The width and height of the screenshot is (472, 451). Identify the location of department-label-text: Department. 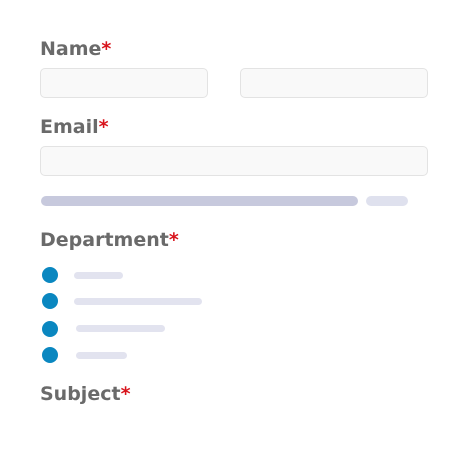
(104, 240).